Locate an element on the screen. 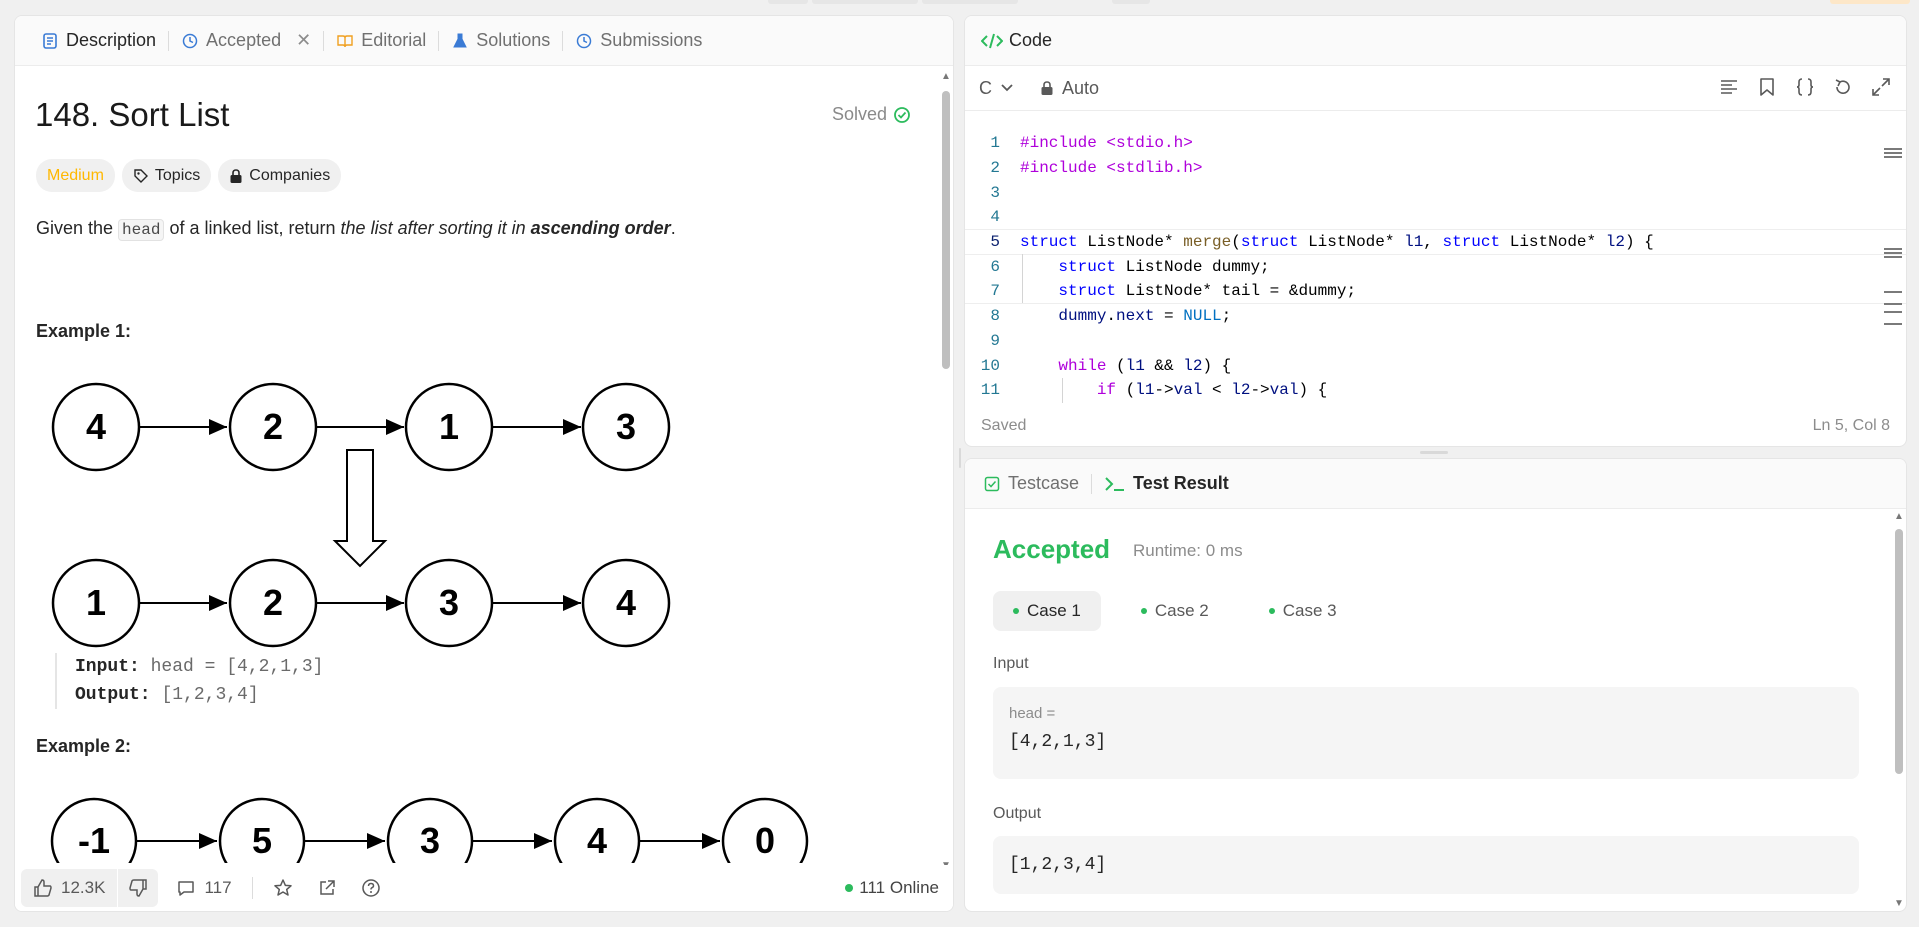  input-value: [4,2,1,3] is located at coordinates (1058, 742).